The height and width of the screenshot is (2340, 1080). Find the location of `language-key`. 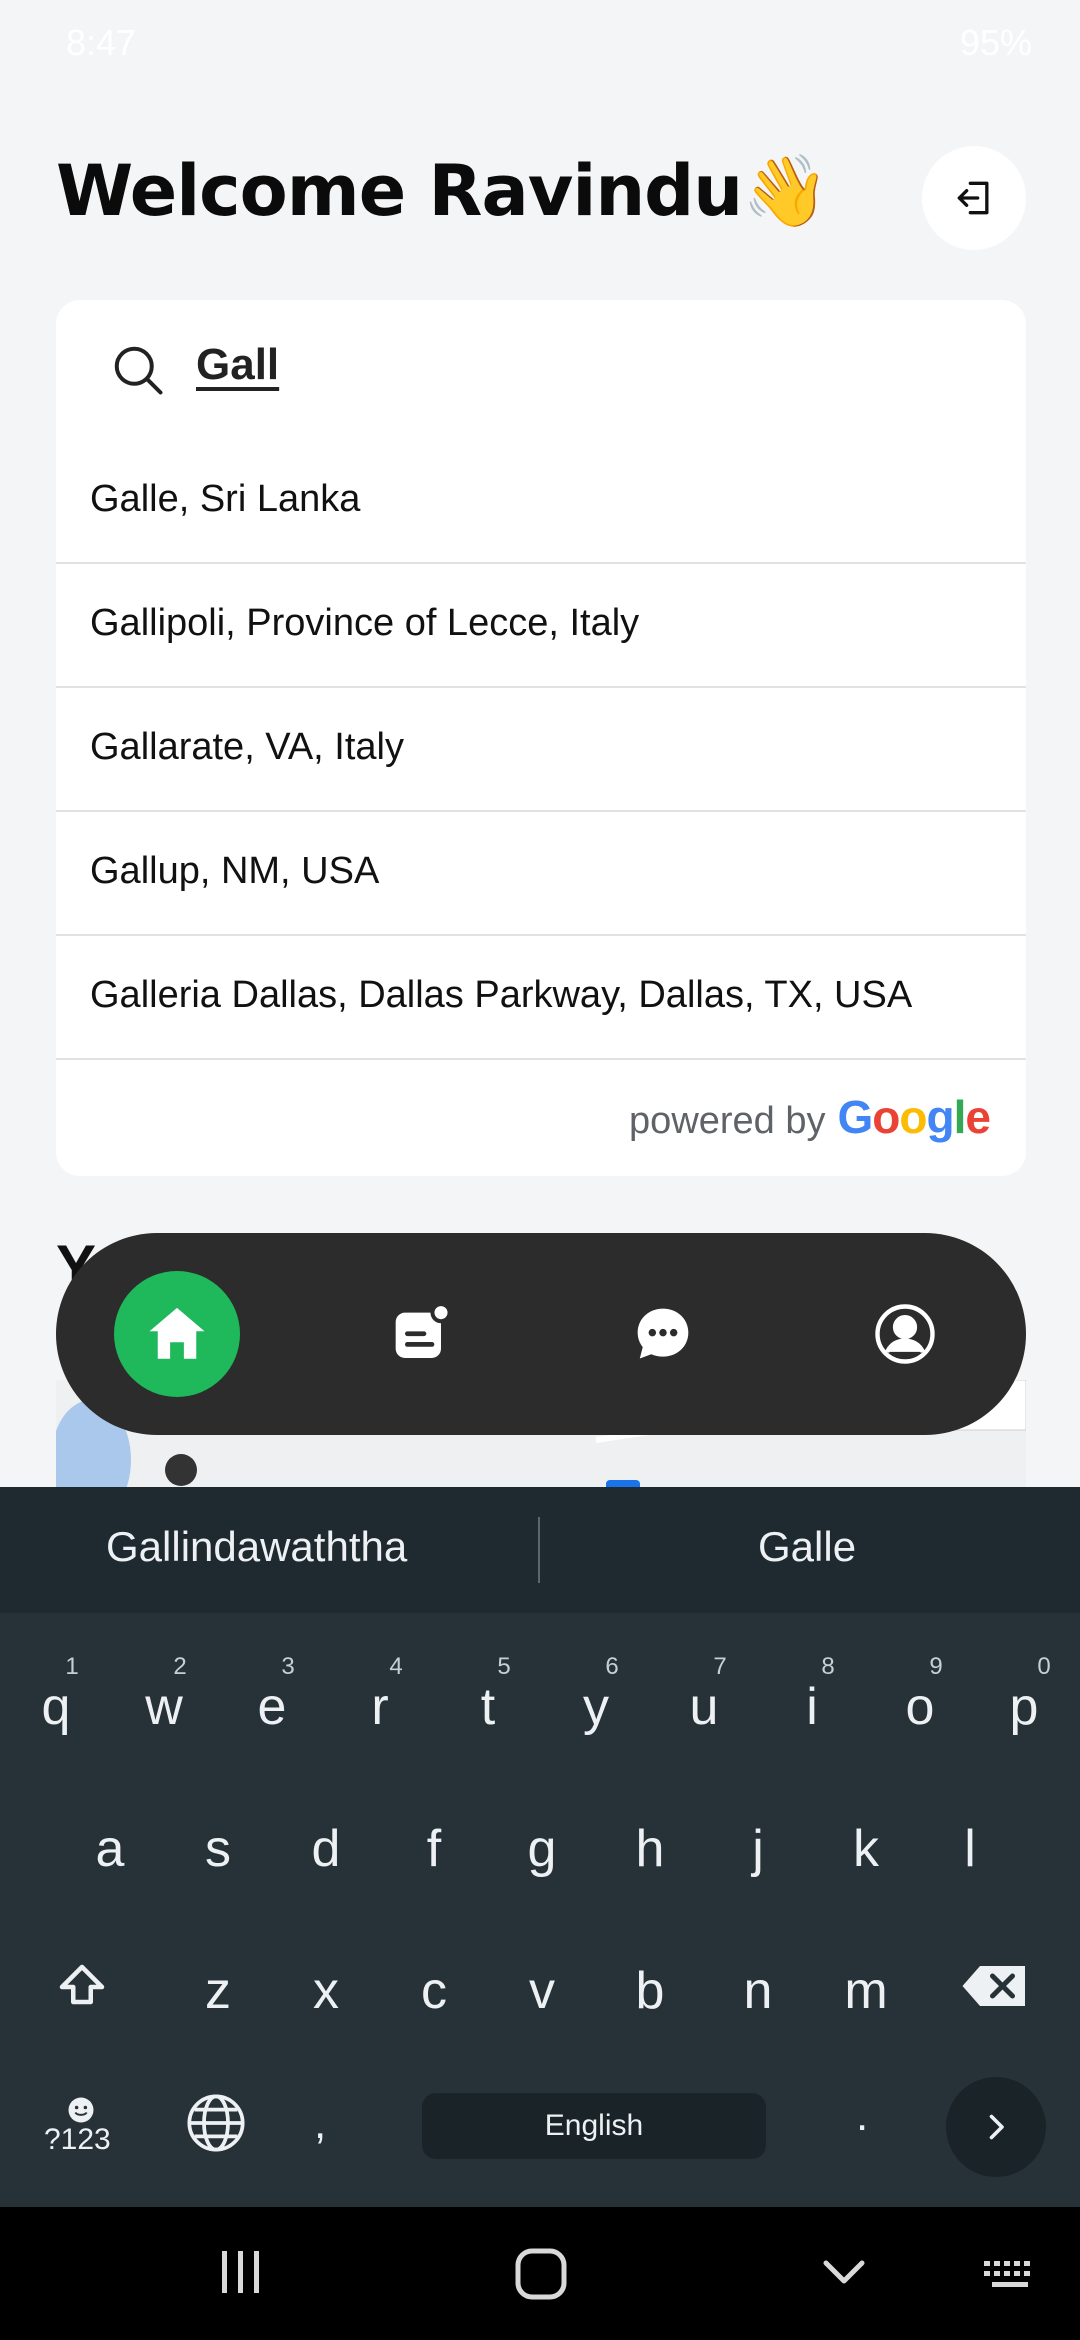

language-key is located at coordinates (216, 2123).